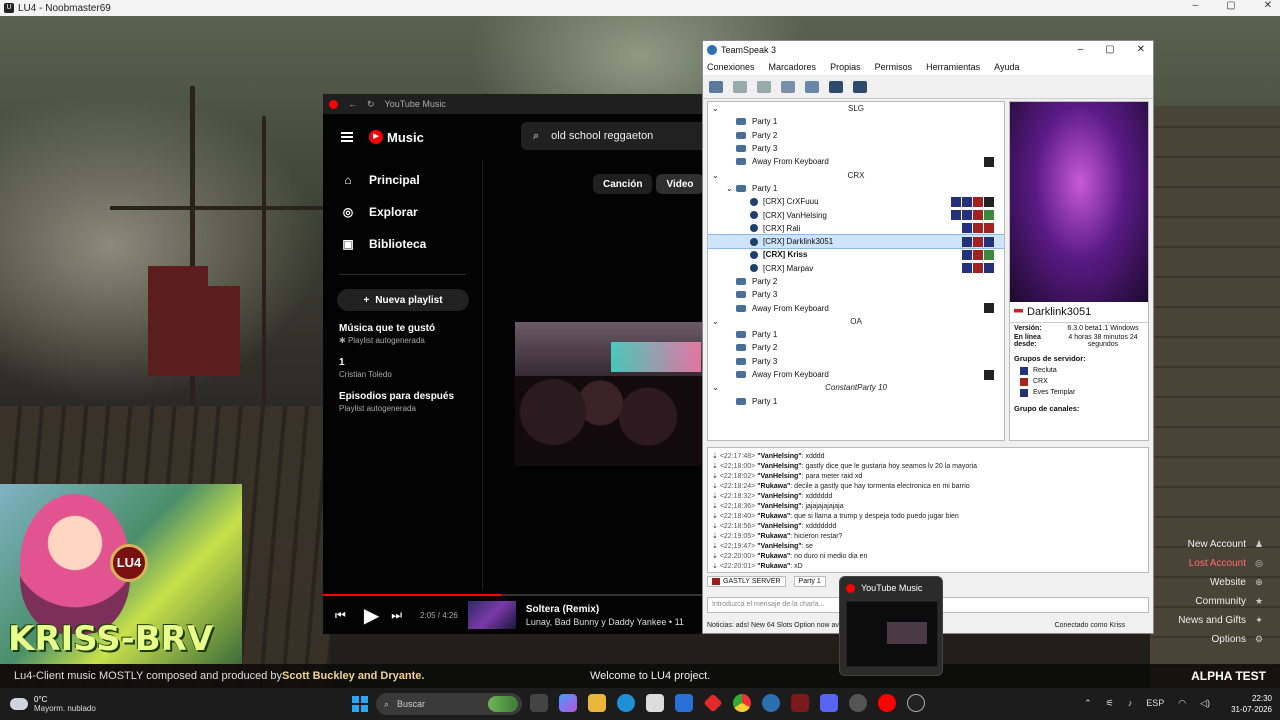 The height and width of the screenshot is (720, 1280). Describe the element at coordinates (1130, 703) in the screenshot. I see `microphone-icon: ♪` at that location.